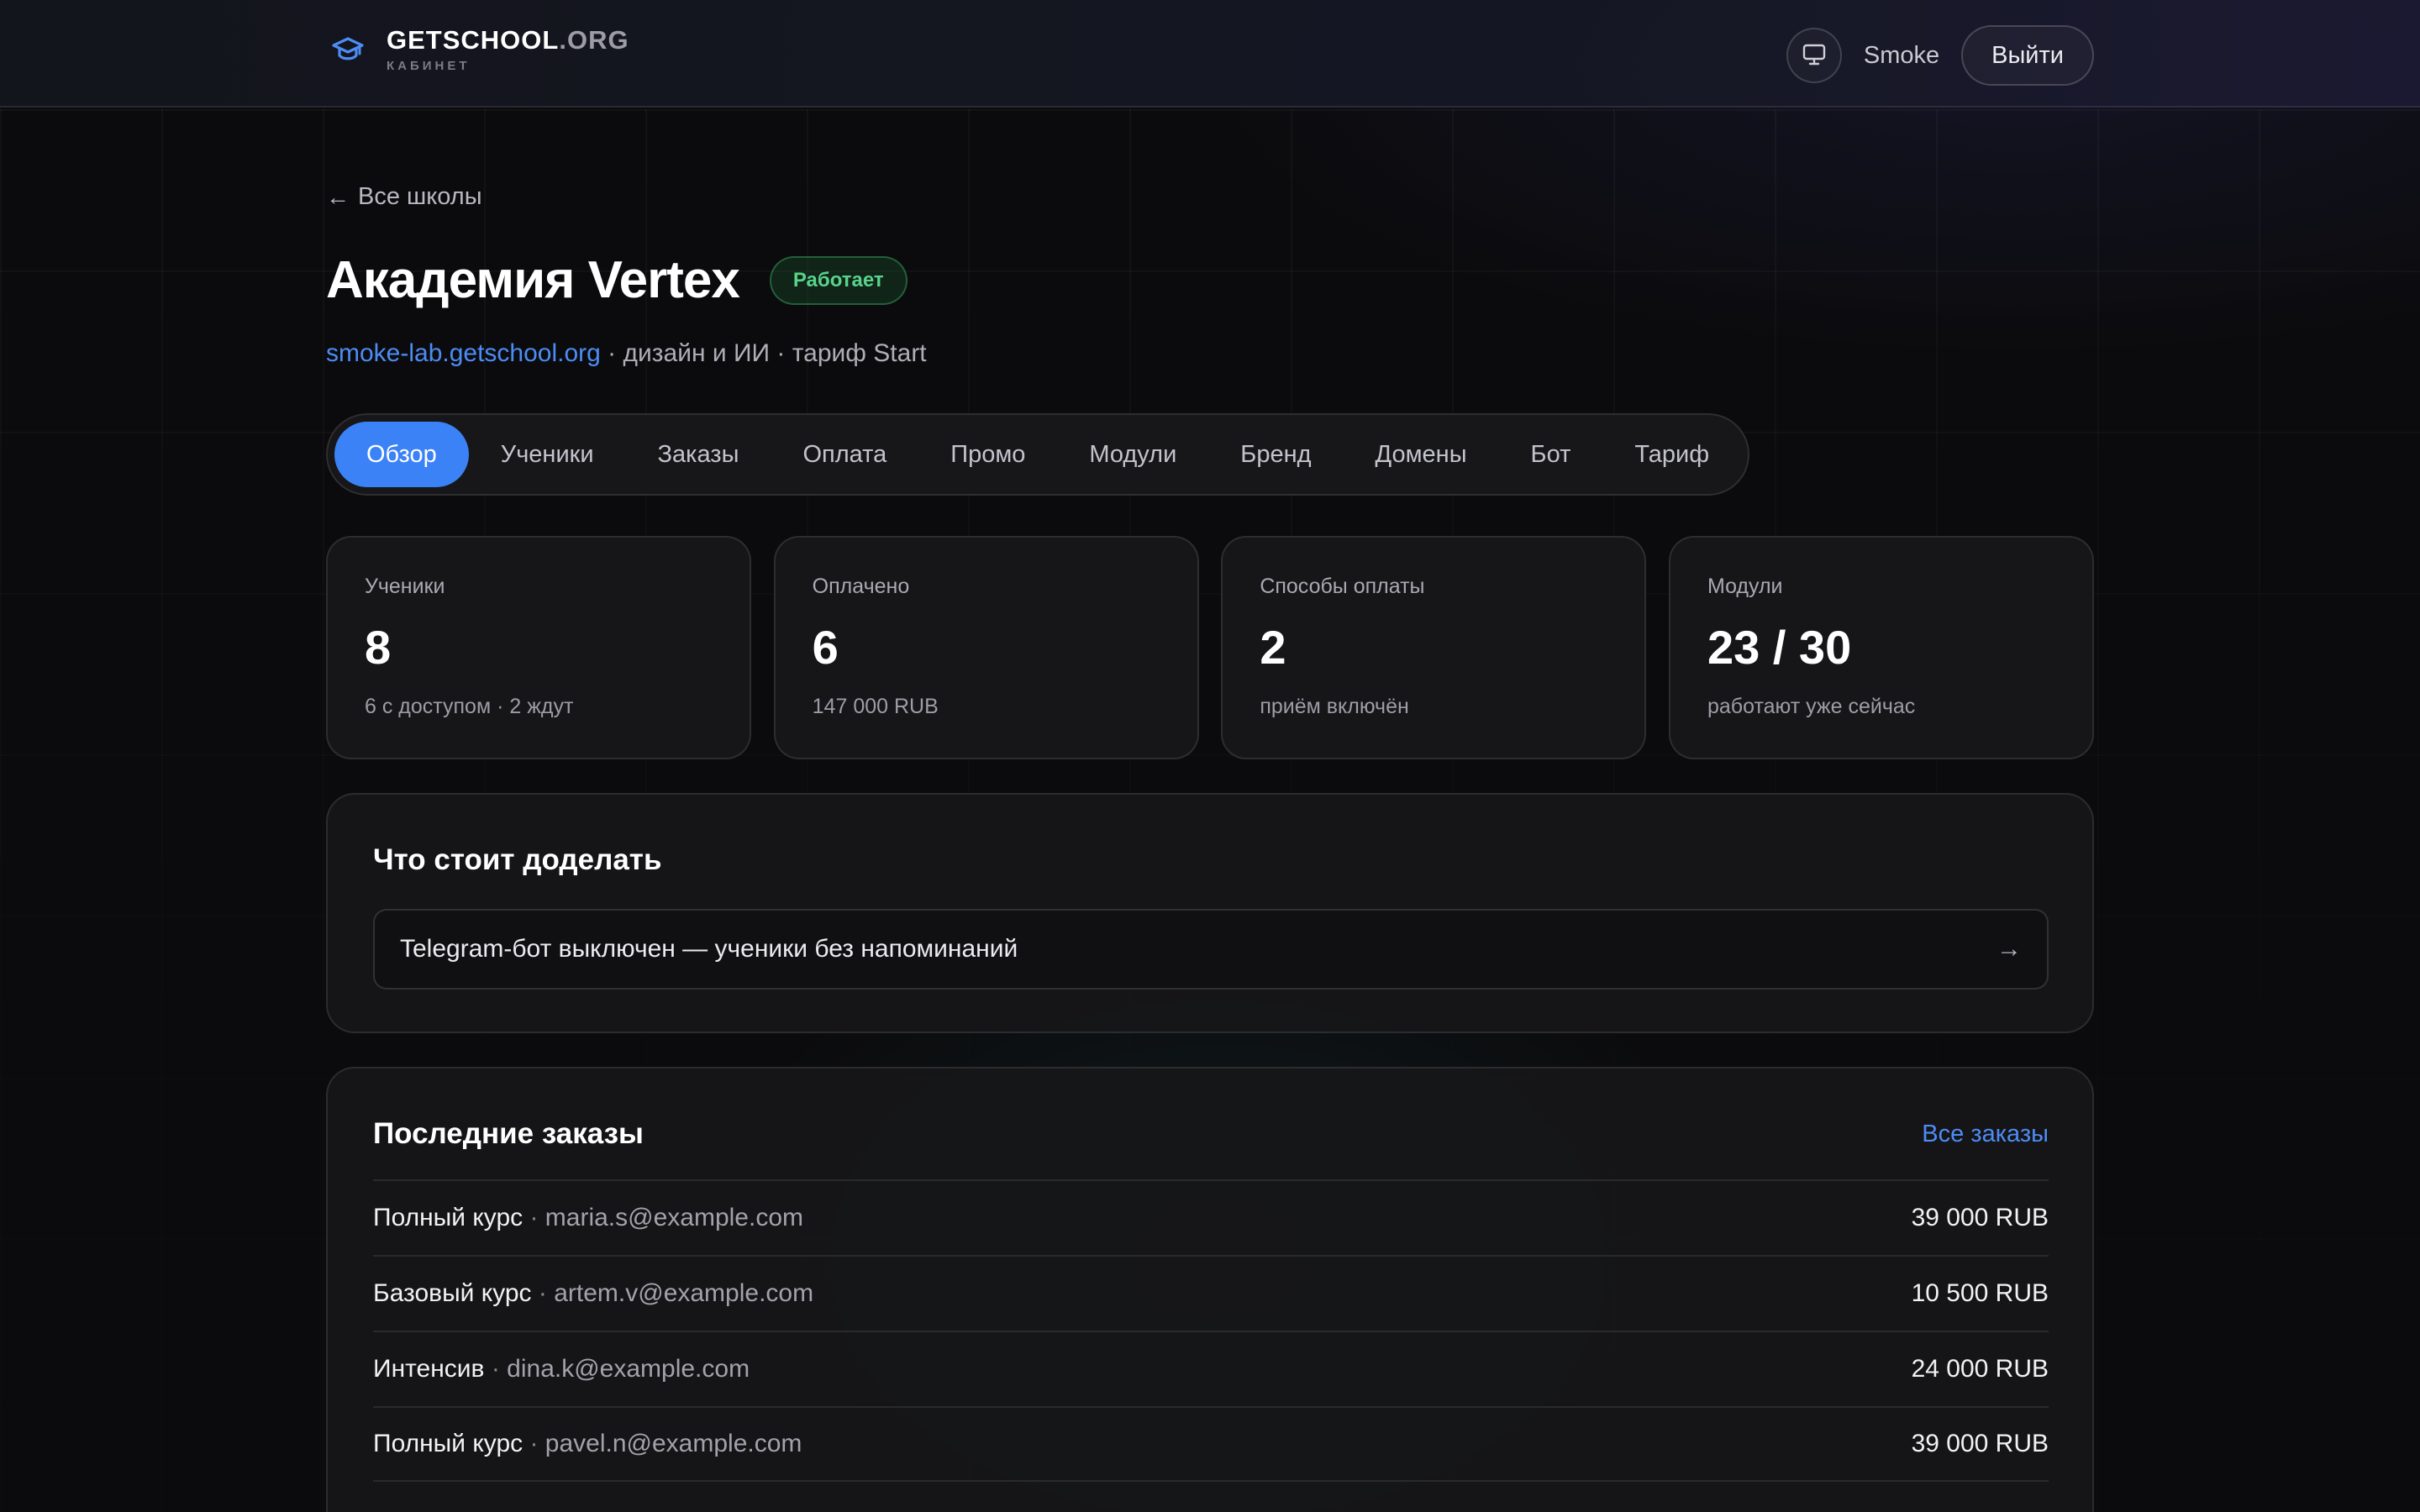 Image resolution: width=2420 pixels, height=1512 pixels. I want to click on tab-students: Ученики, so click(547, 454).